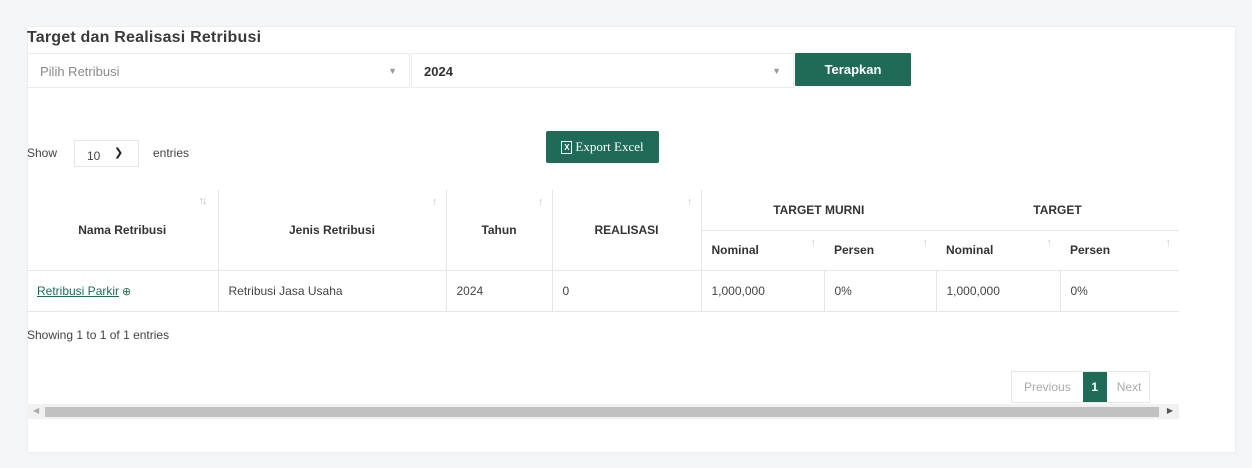 Image resolution: width=1252 pixels, height=468 pixels. I want to click on scrollbar-thumb, so click(602, 412).